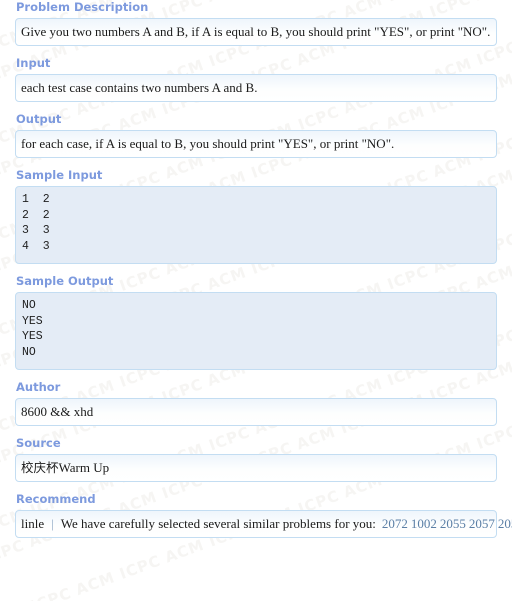 The height and width of the screenshot is (601, 512). I want to click on source-cjk-text: 校庆杯, so click(40, 467).